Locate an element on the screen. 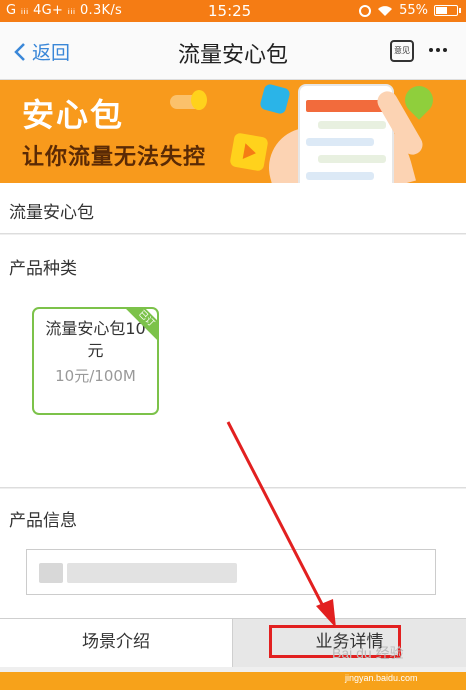  watermark-url: jingyan.baidu.com is located at coordinates (381, 678).